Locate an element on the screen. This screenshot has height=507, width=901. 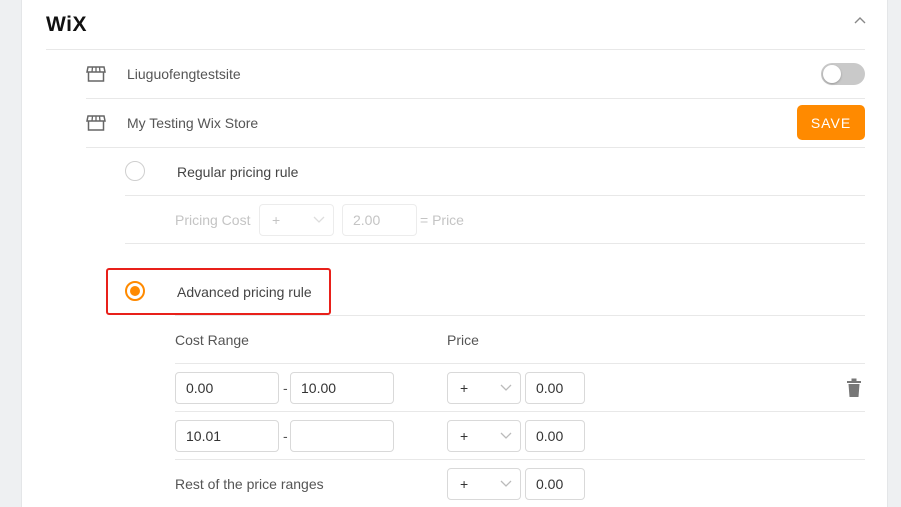
range-to-input: 10.00 is located at coordinates (342, 388).